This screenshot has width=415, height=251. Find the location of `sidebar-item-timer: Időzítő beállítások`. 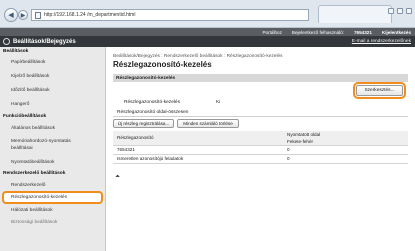

sidebar-item-timer: Időzítő beállítások is located at coordinates (52, 90).